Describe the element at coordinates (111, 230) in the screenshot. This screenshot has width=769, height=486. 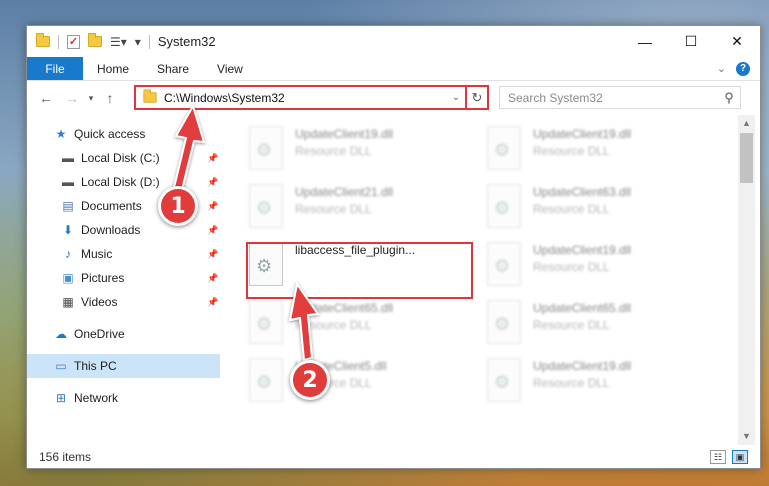
I see `sidebar-item-label: Downloads` at that location.